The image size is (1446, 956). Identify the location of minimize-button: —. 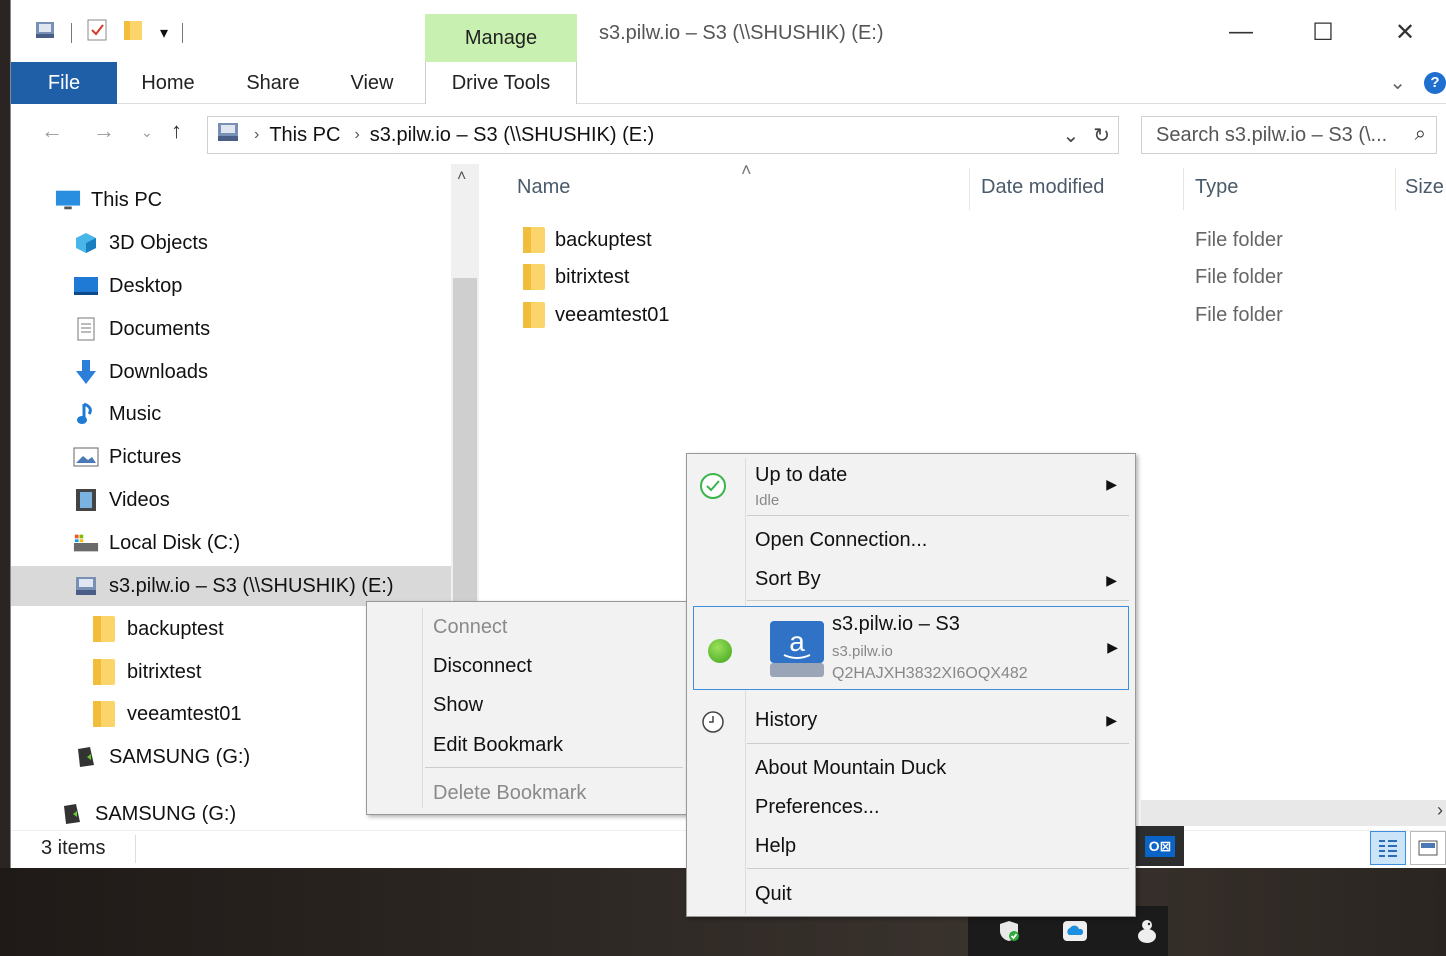
(1241, 32).